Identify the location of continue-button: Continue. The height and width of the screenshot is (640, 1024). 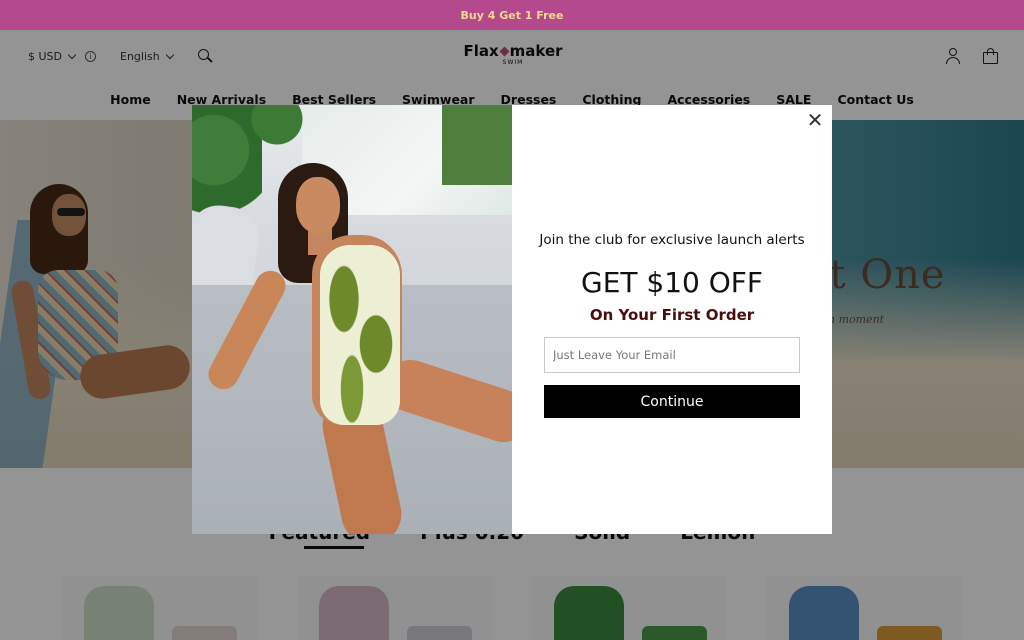
(672, 401).